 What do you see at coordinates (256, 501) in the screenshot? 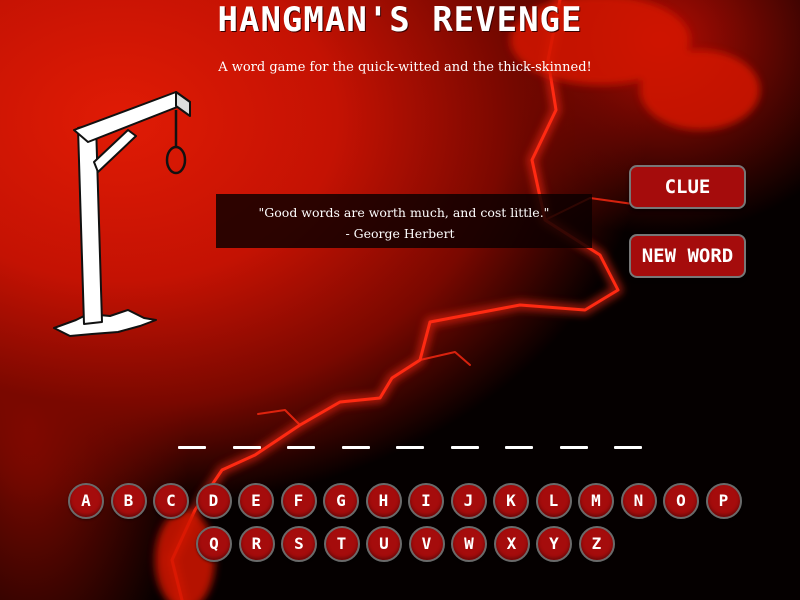
I see `letter-button-e: E` at bounding box center [256, 501].